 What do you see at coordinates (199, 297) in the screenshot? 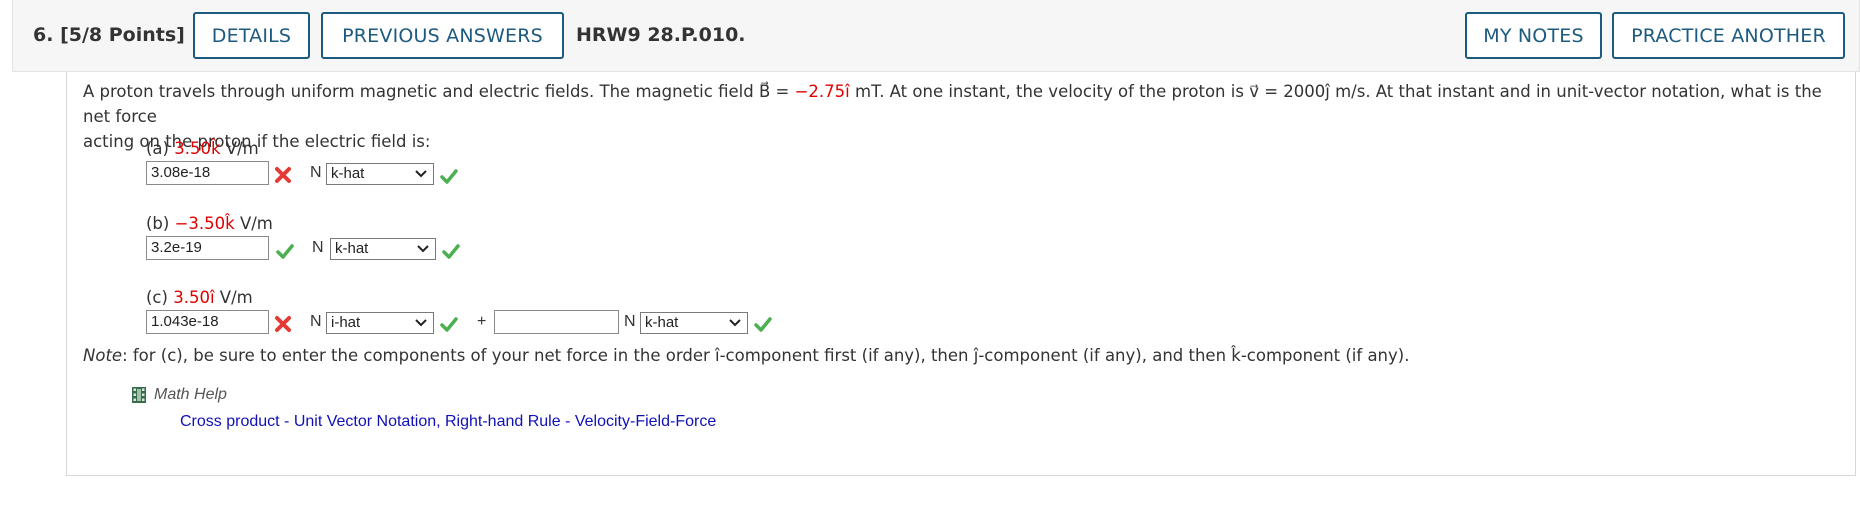
I see `part-c-label: (c) 3.50î V/m` at bounding box center [199, 297].